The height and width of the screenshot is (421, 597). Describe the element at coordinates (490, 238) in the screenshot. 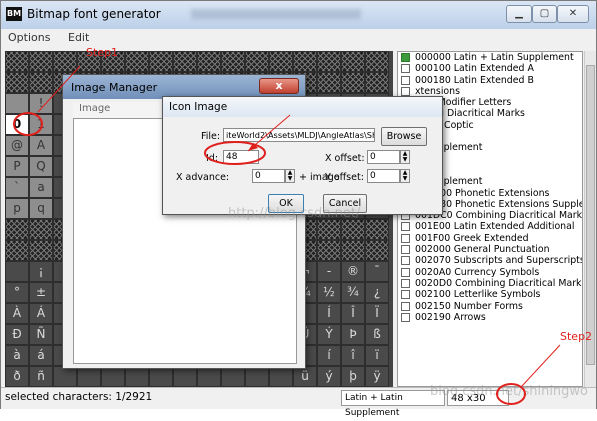

I see `range-item: 001F00 Greek Extended` at that location.